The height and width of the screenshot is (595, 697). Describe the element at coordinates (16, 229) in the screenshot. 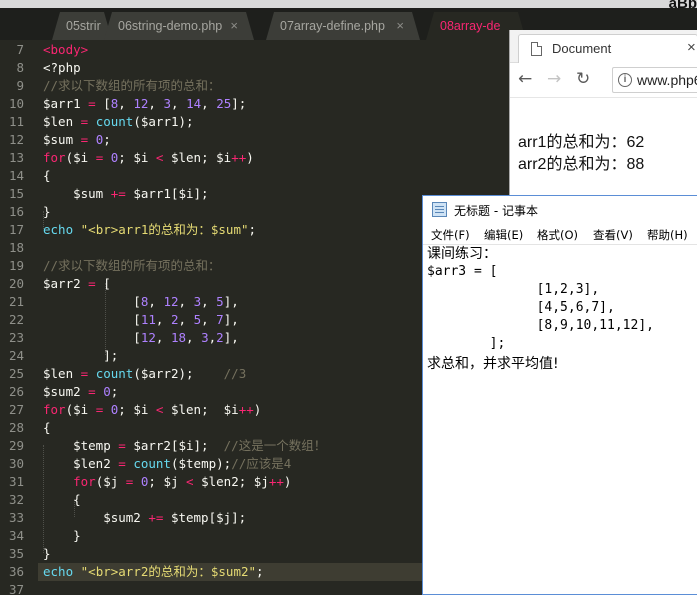

I see `line-number: 17` at that location.